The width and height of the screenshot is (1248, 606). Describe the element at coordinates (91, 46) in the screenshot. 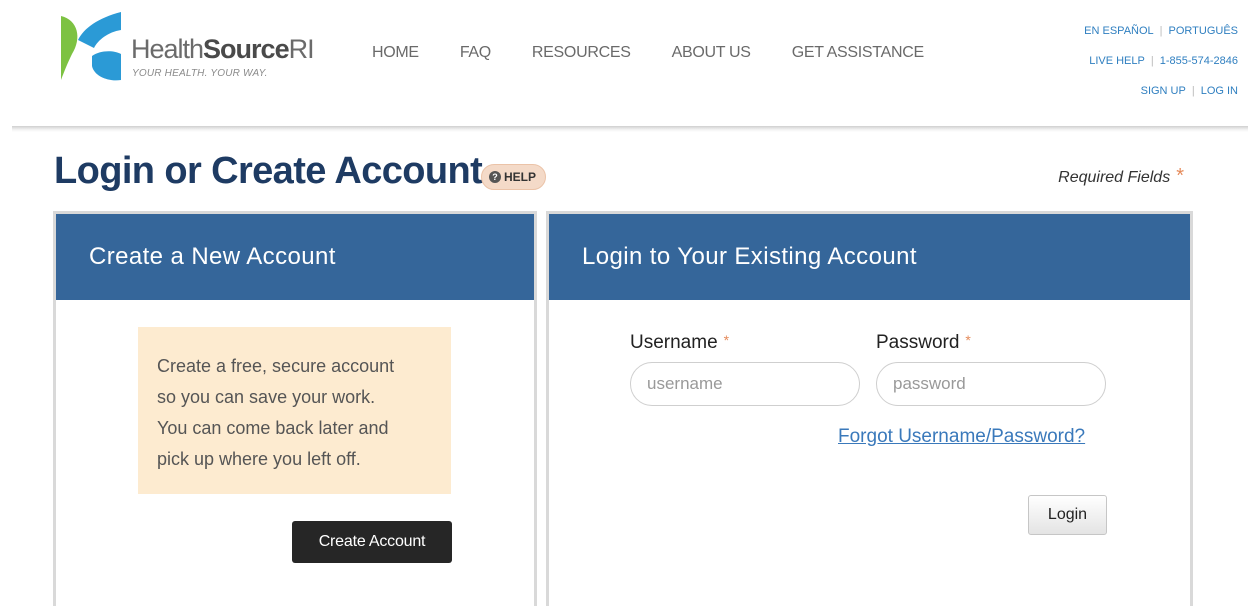

I see `healthsource-leaf-logo-icon` at that location.